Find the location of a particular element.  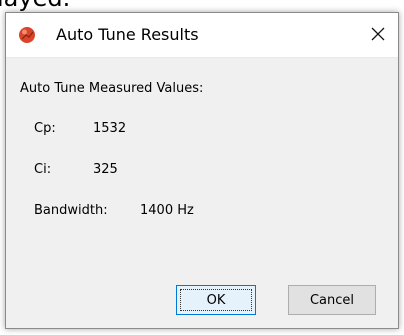

title-bar: Auto Tune Results is located at coordinates (202, 35).